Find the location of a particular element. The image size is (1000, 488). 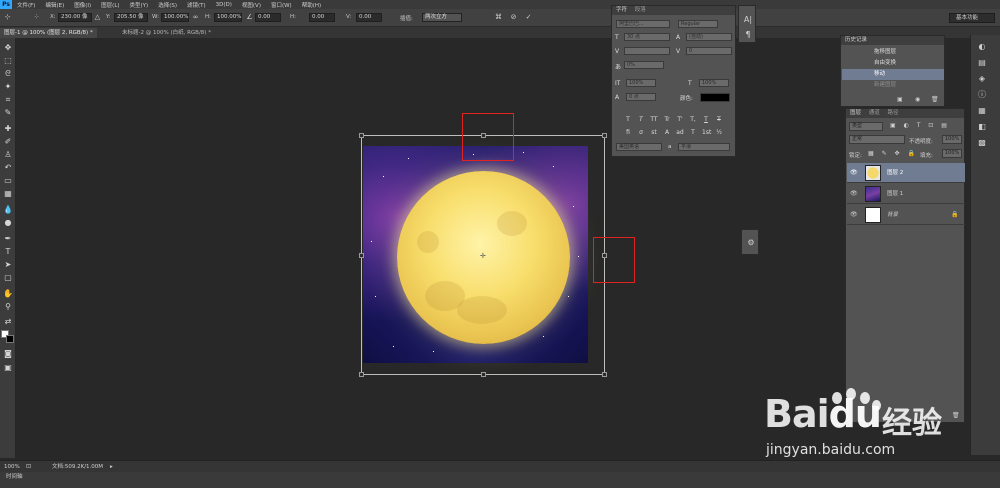

warp-mode-icon: ⌘ is located at coordinates (498, 17).